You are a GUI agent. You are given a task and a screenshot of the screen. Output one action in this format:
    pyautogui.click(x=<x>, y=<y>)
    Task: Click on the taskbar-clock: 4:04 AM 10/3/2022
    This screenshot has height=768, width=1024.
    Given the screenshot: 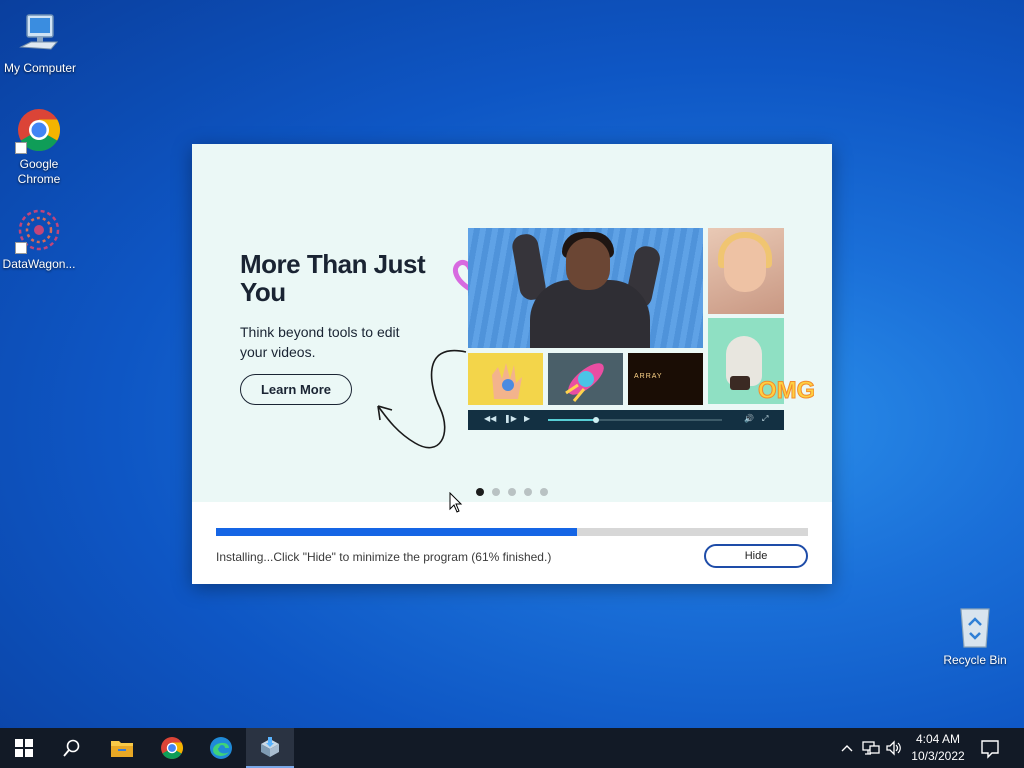 What is the action you would take?
    pyautogui.click(x=938, y=748)
    